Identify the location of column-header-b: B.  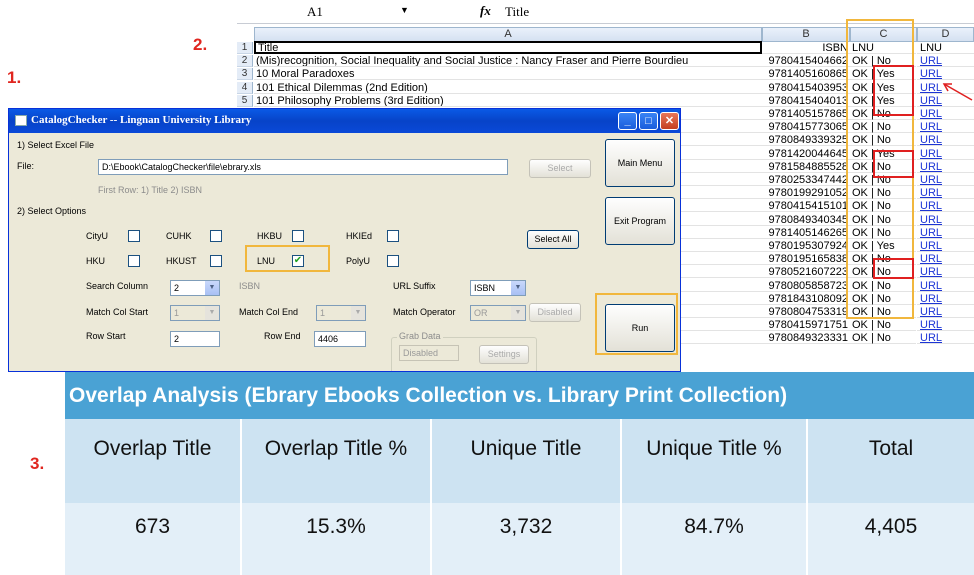
(806, 34).